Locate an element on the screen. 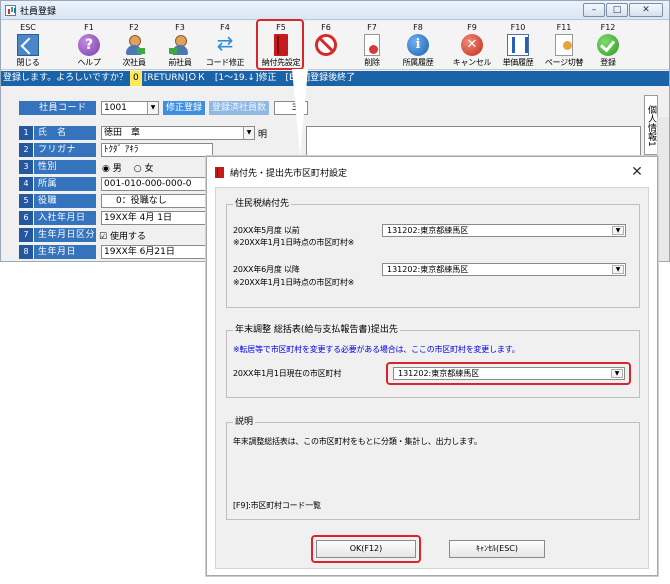 This screenshot has height=584, width=670. before-may-note: ※20XX年1月1日時点の市区町村※ is located at coordinates (294, 242).